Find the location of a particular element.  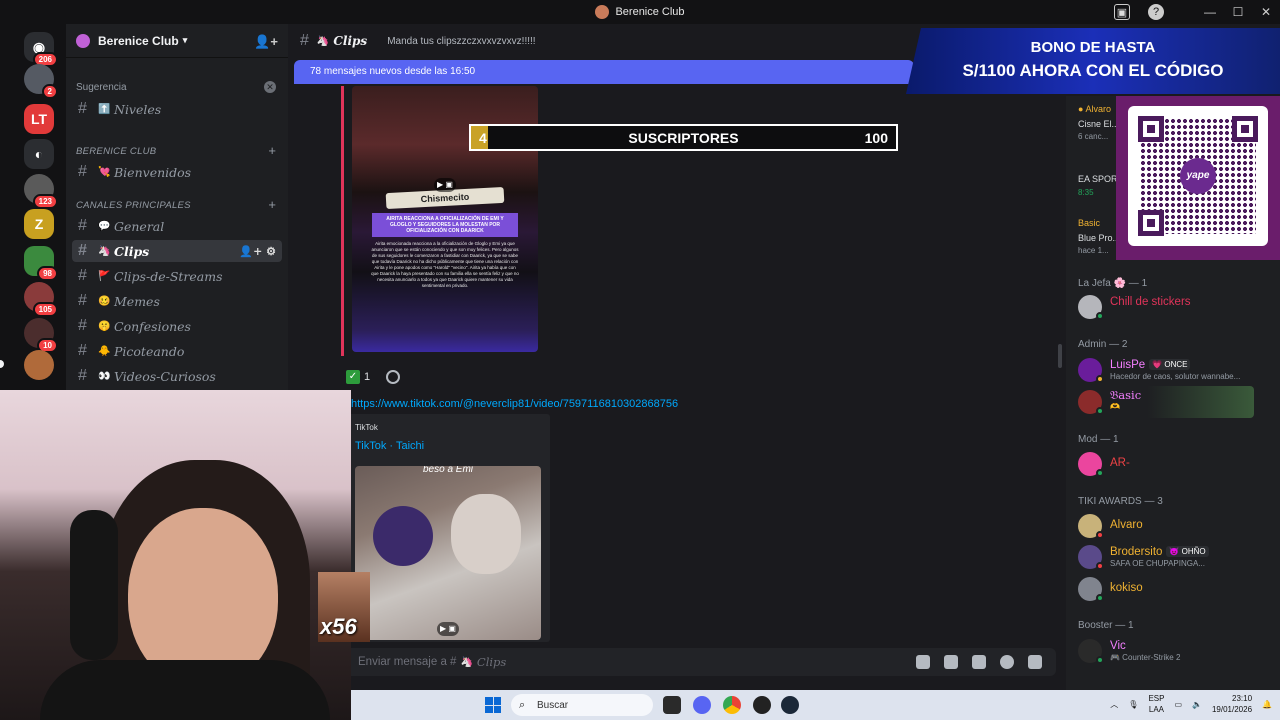

promo-line-2: S/1100 AHORA CON EL CÓDIGO is located at coordinates (1093, 70).